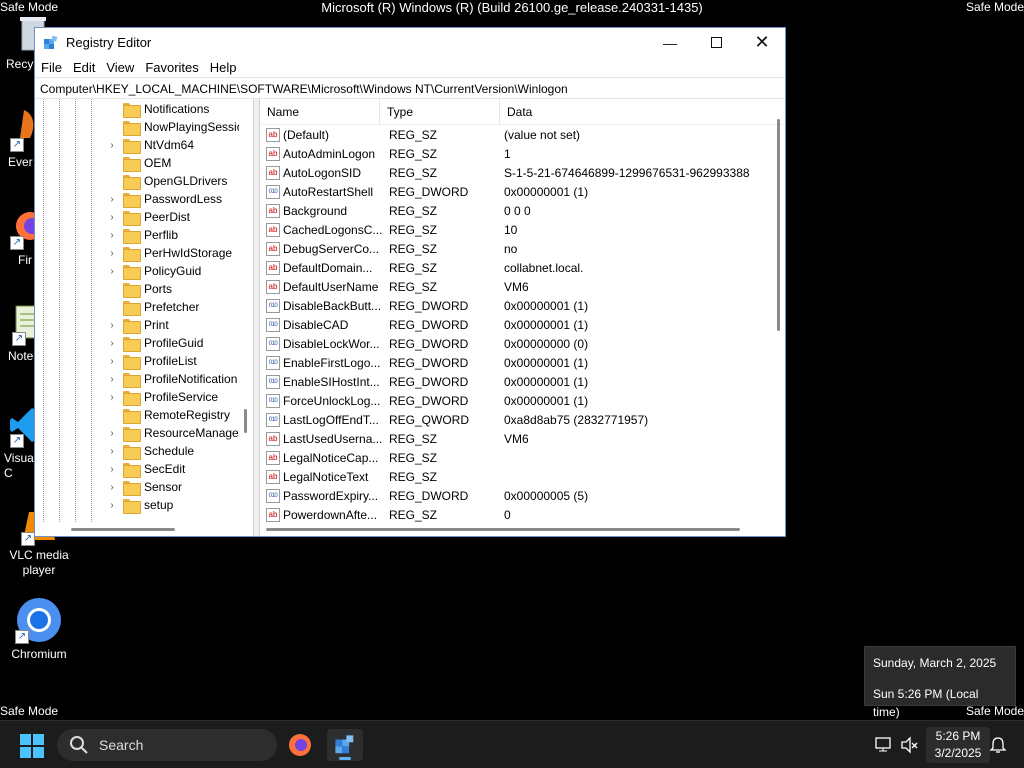 Image resolution: width=1024 pixels, height=768 pixels. I want to click on close-button: ✕, so click(762, 42).